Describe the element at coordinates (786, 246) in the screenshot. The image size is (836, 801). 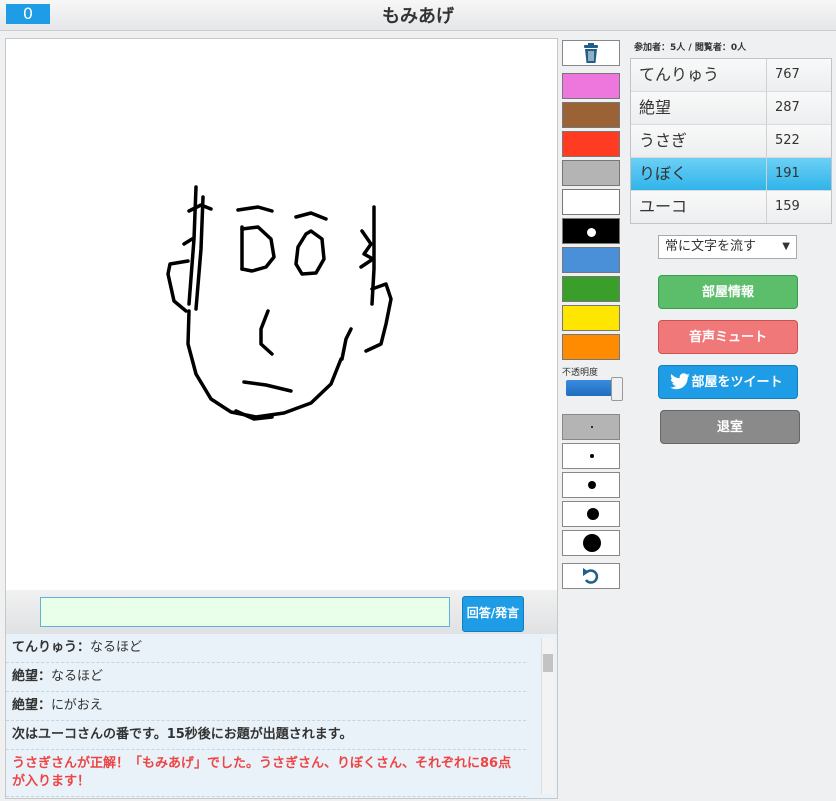
I see `chevron-down-icon: ▼` at that location.